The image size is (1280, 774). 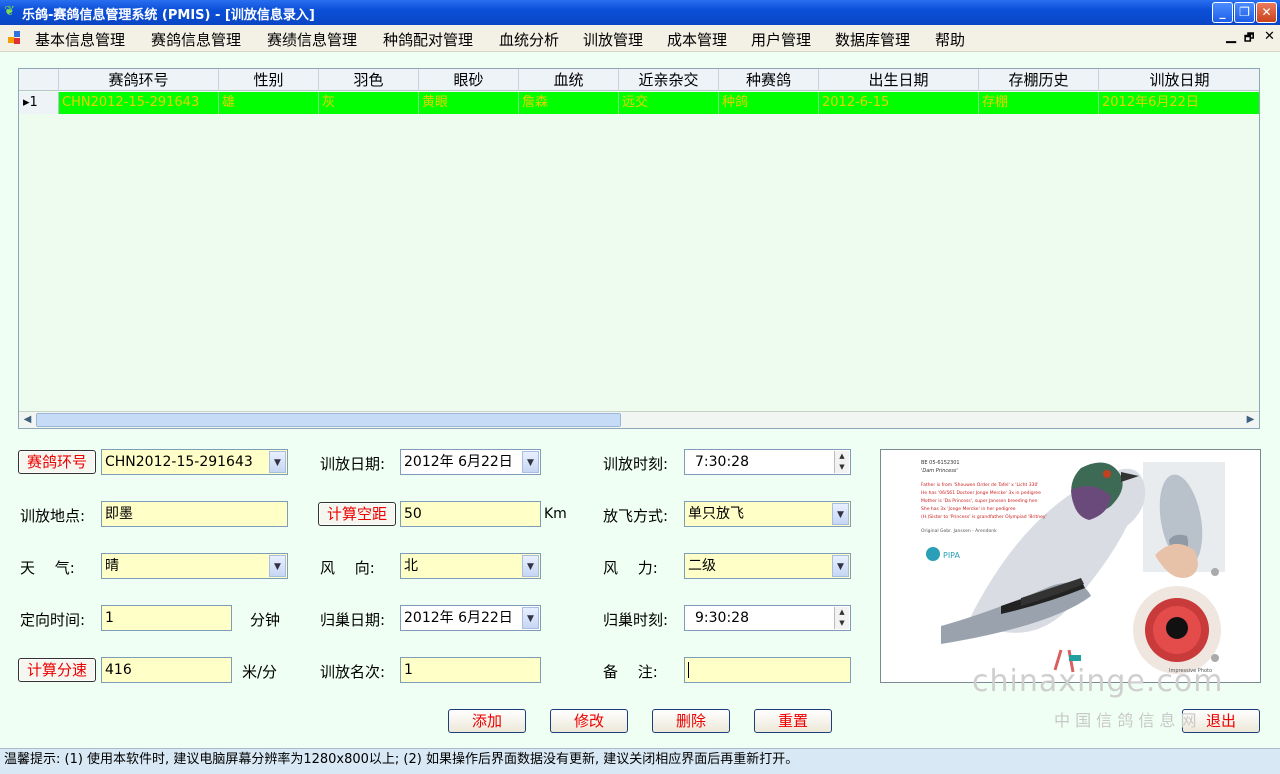 What do you see at coordinates (691, 721) in the screenshot?
I see `delete-button: 删除` at bounding box center [691, 721].